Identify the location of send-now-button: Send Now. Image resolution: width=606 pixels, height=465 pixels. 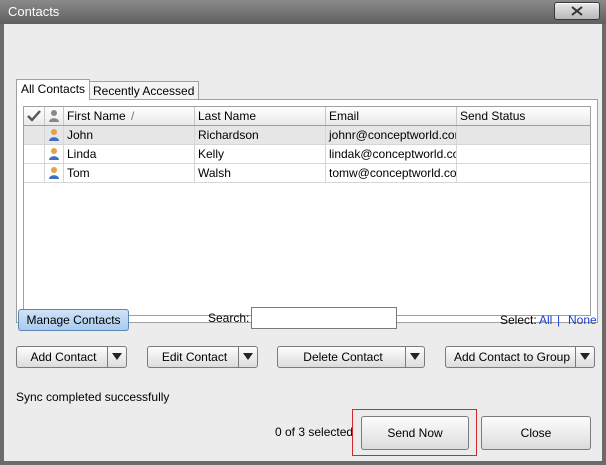
(415, 433).